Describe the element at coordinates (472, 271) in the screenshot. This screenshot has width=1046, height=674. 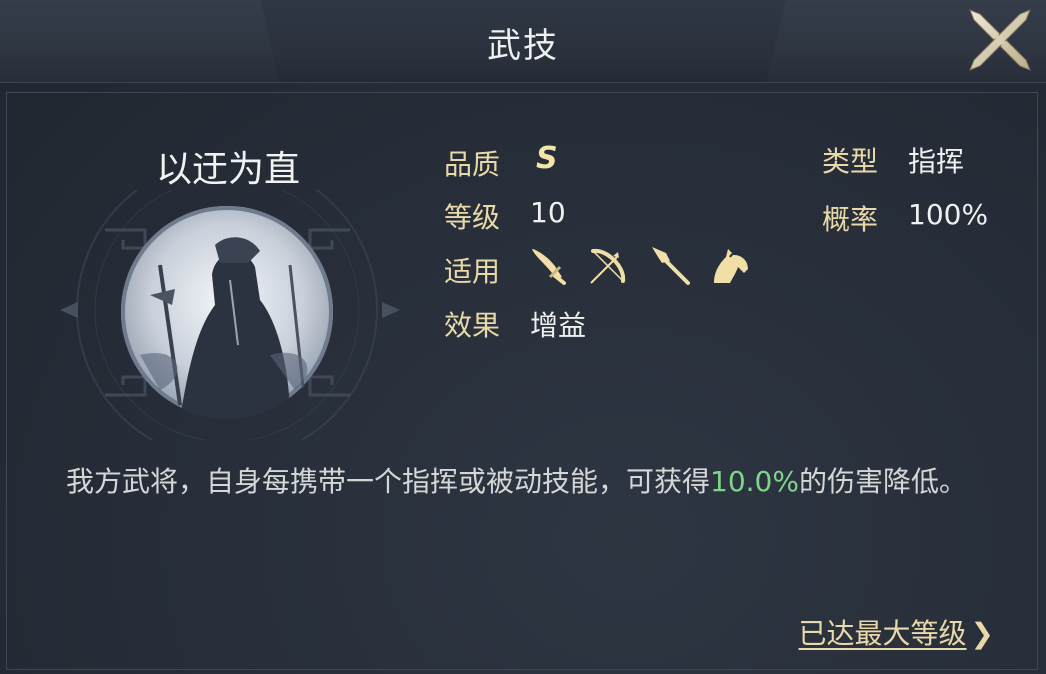
I see `applicable-label: 适用` at that location.